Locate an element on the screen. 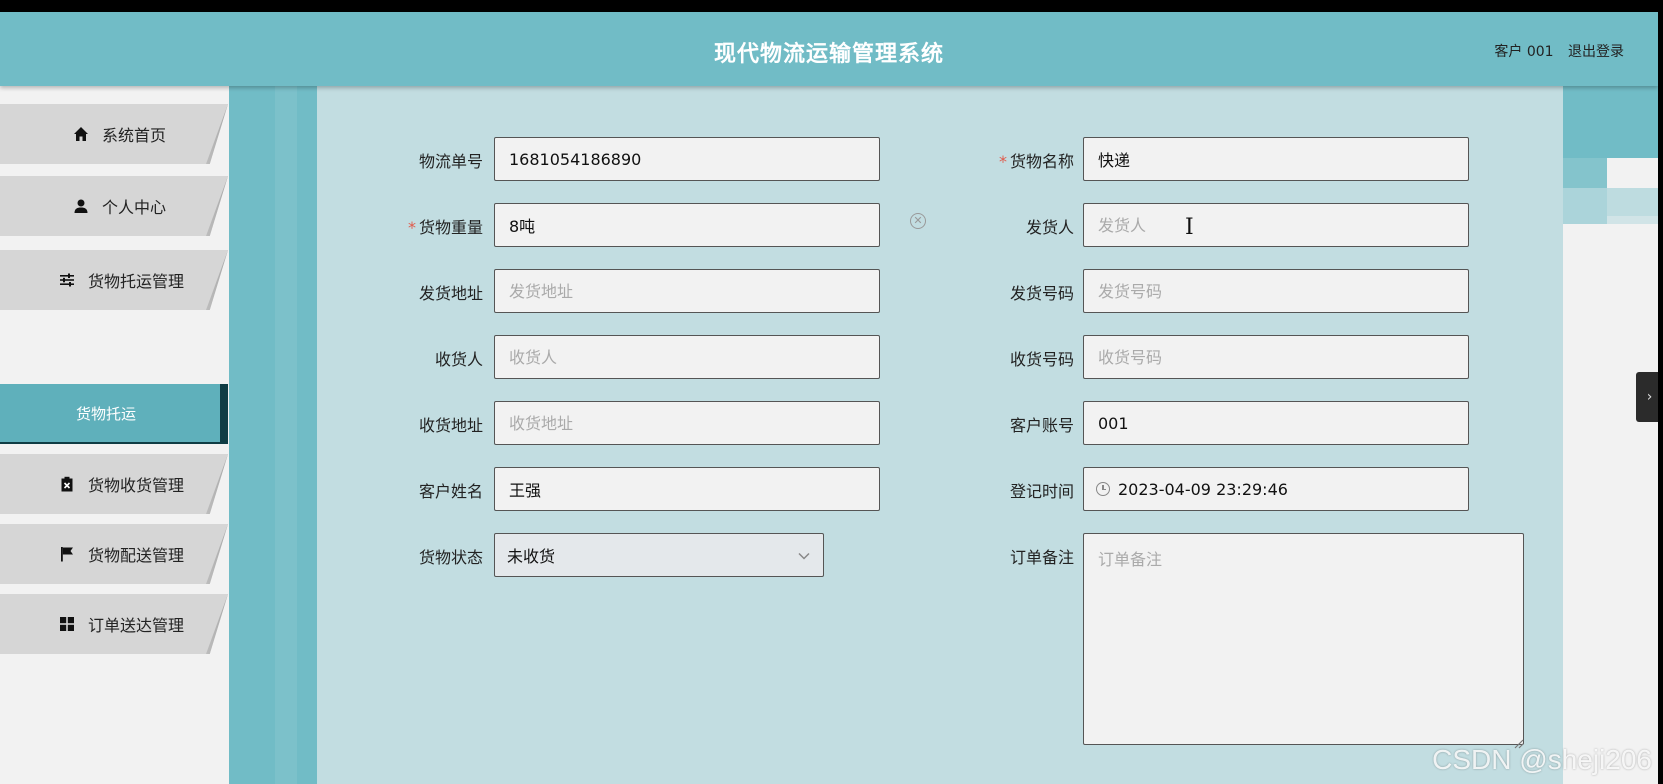  goods-weight-input is located at coordinates (687, 225).